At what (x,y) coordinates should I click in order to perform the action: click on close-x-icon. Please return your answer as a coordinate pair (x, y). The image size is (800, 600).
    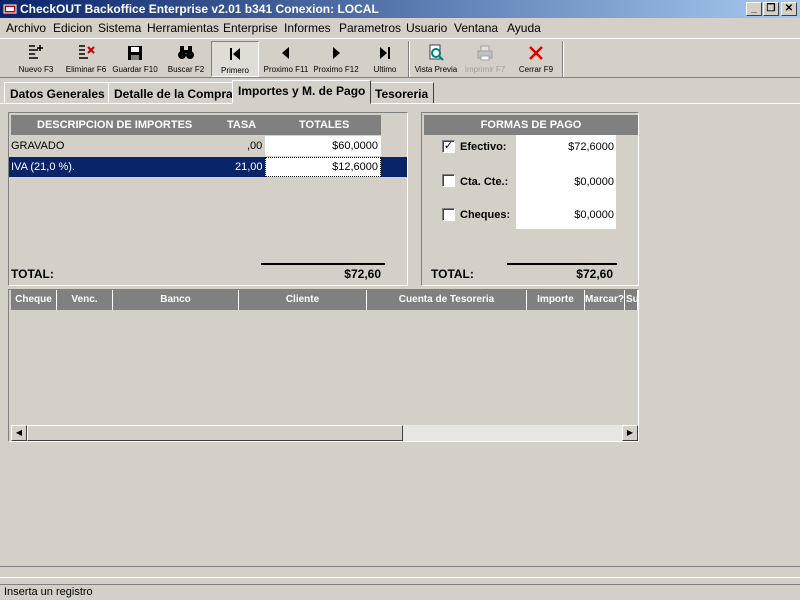
    Looking at the image, I should click on (536, 53).